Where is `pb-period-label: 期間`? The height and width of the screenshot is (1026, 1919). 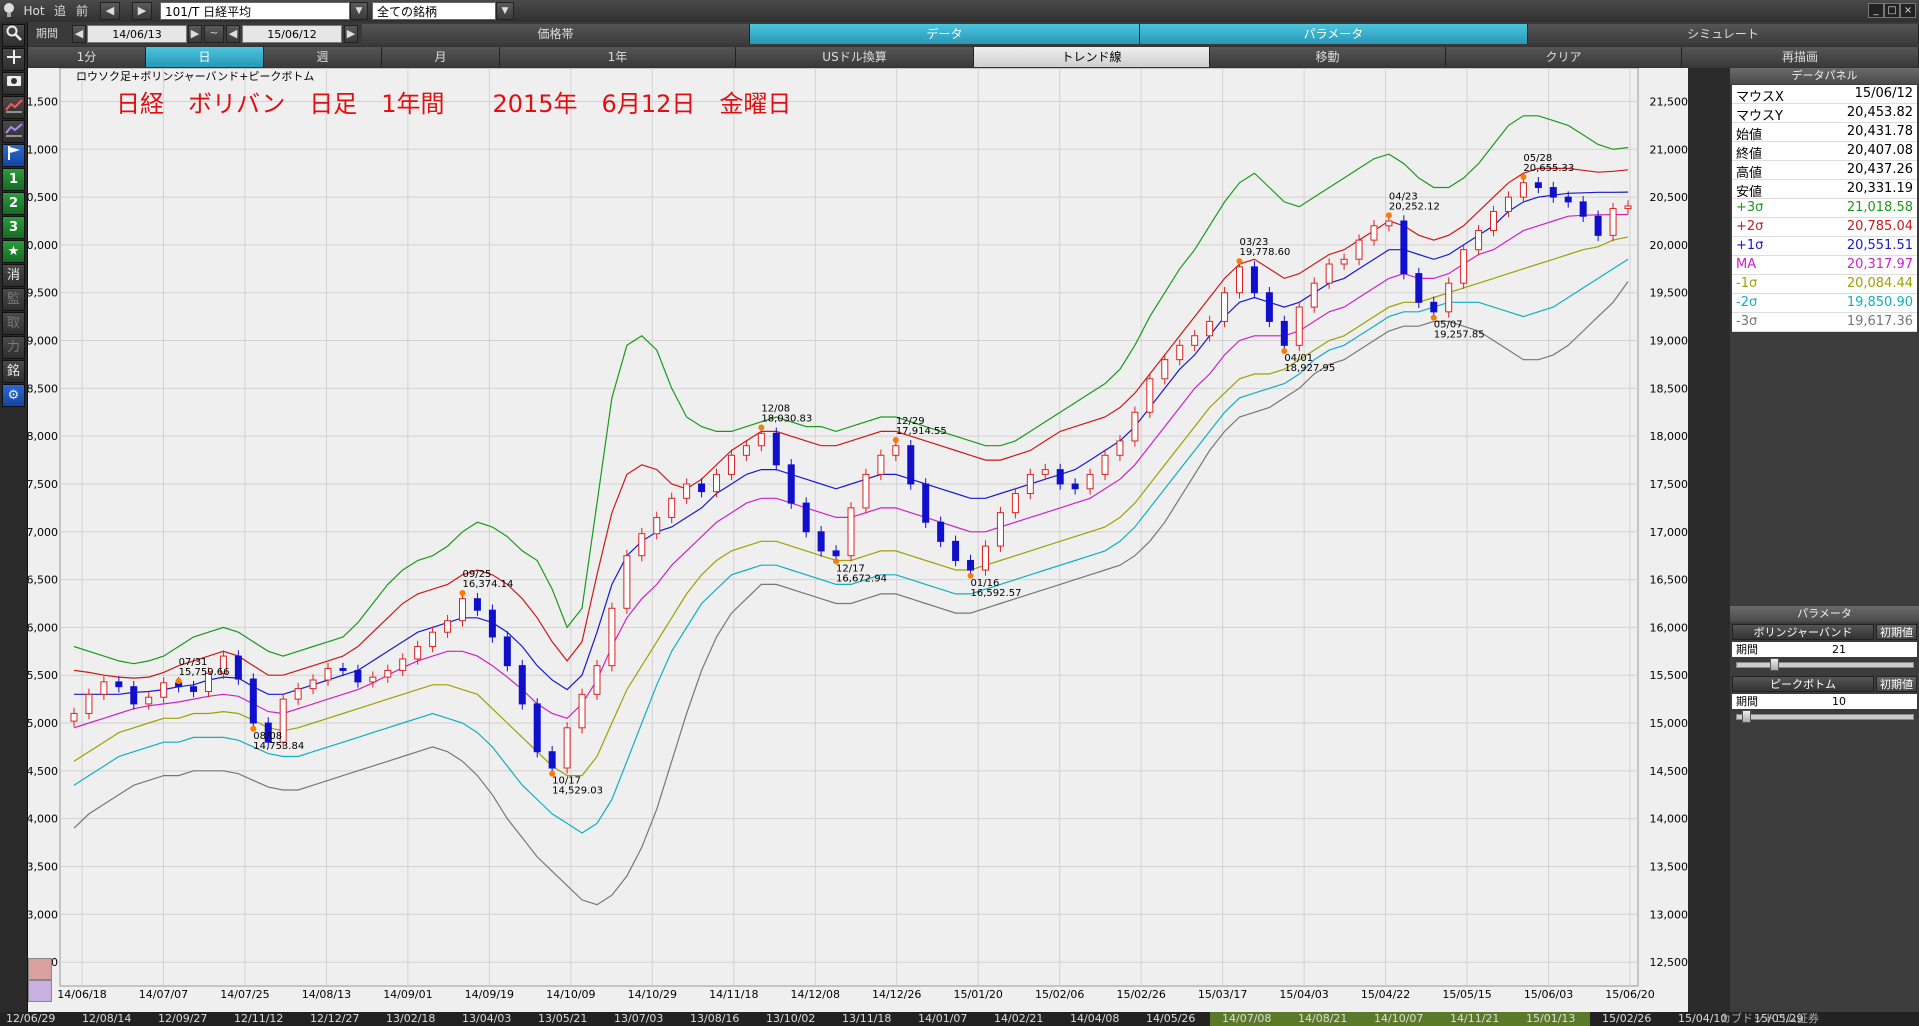
pb-period-label: 期間 is located at coordinates (1747, 701).